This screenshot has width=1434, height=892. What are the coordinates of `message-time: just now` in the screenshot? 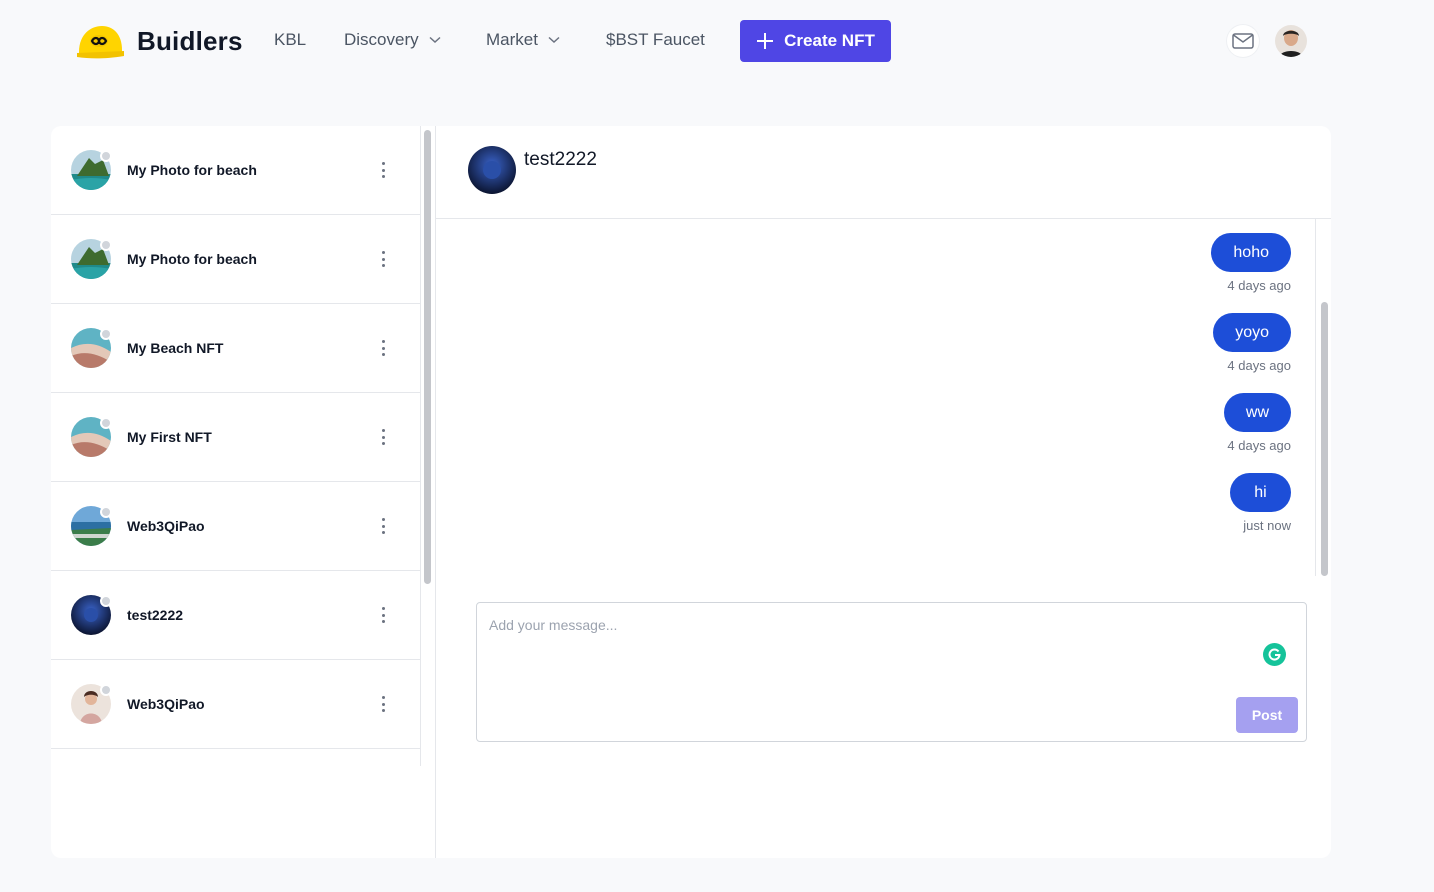 It's located at (1267, 525).